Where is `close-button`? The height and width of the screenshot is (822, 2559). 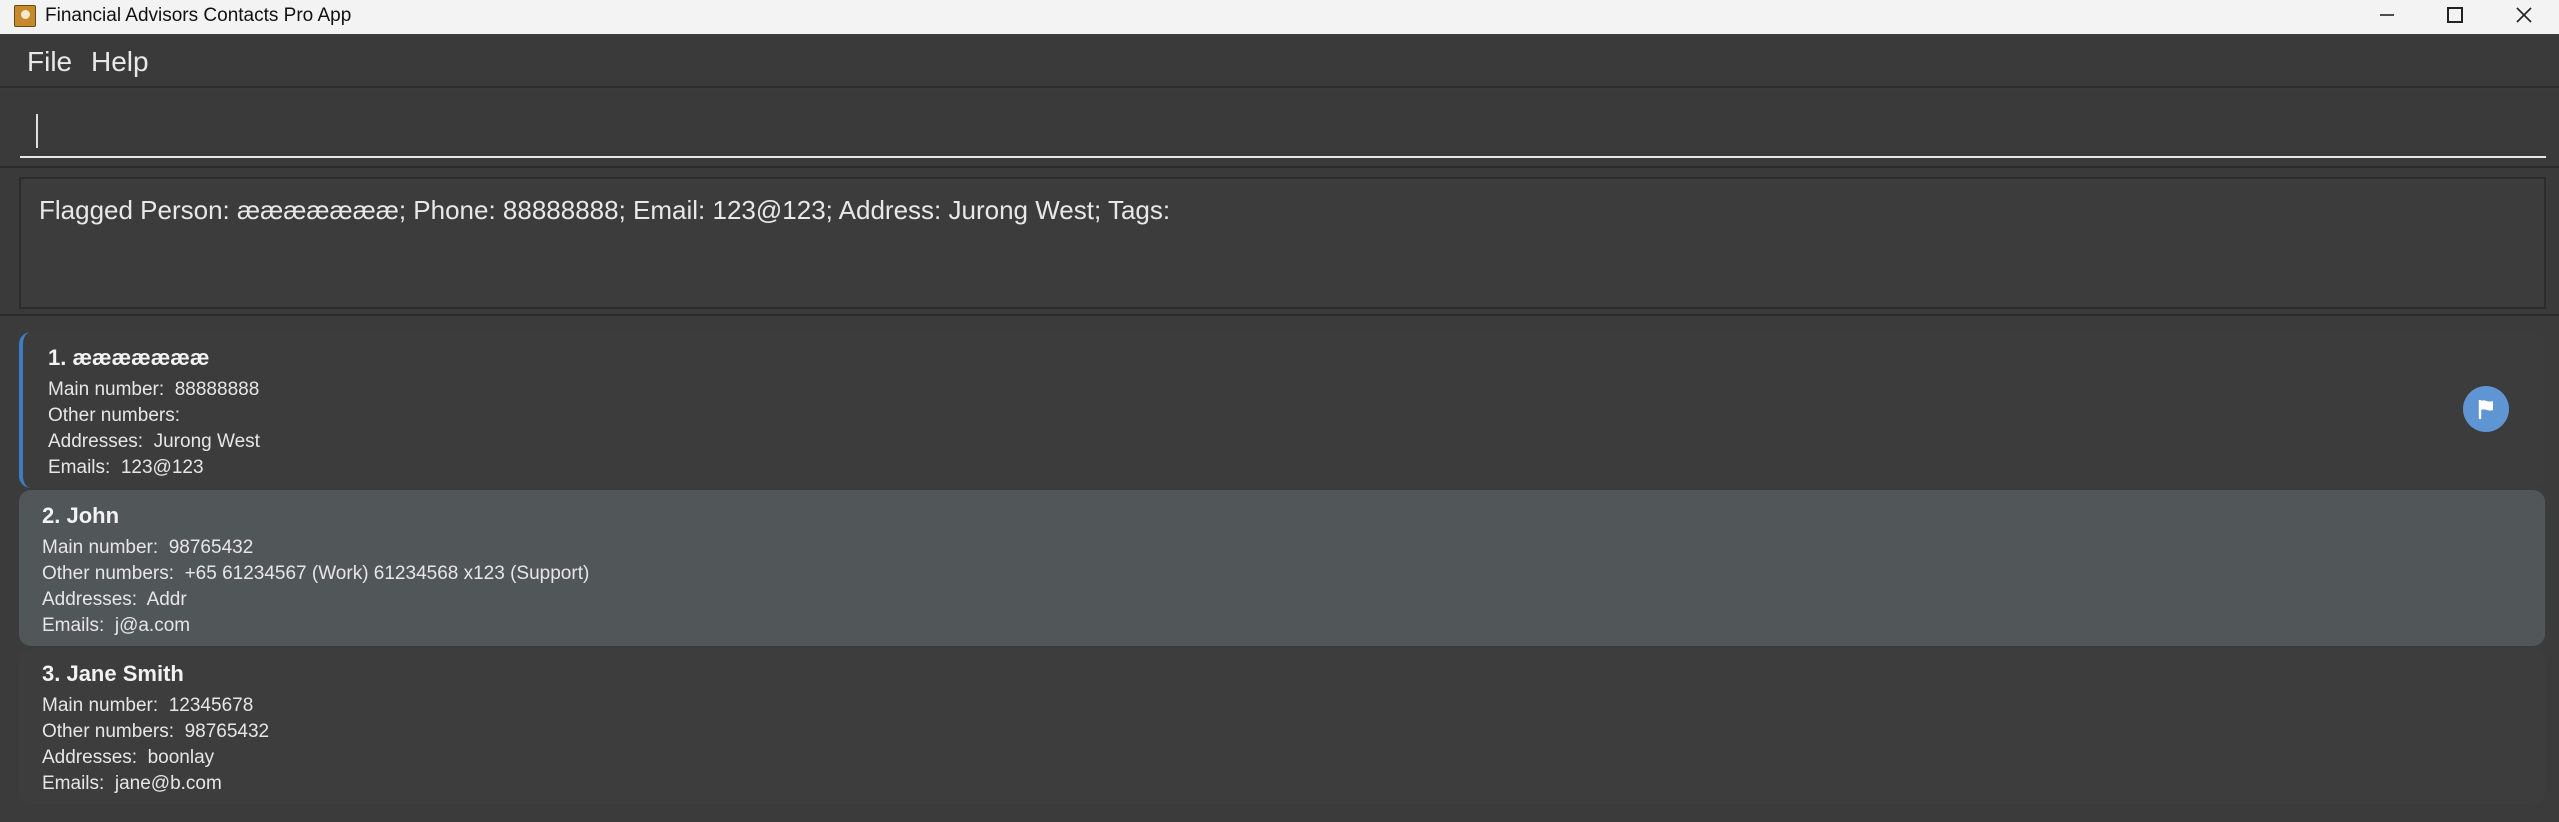
close-button is located at coordinates (2524, 15).